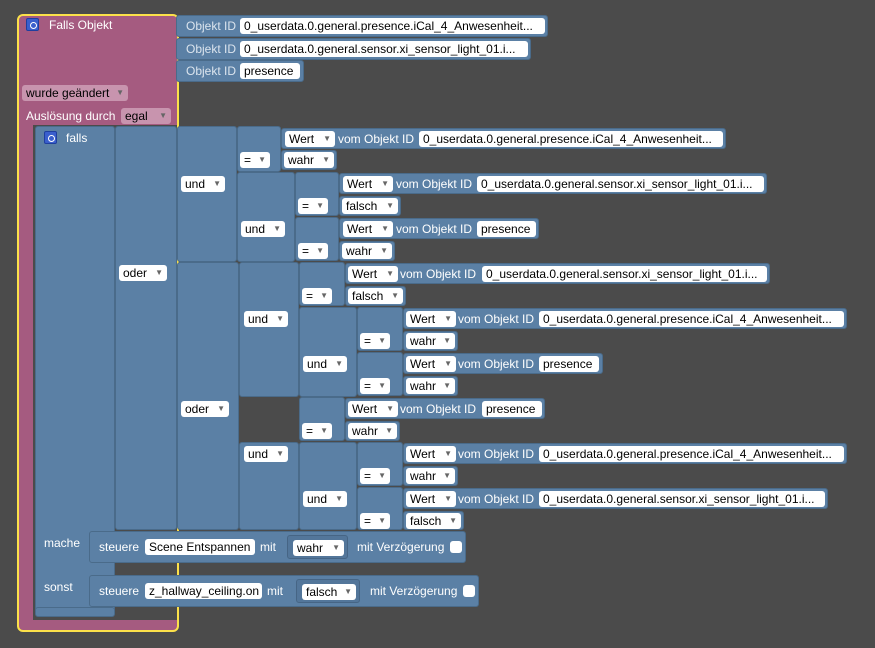 The height and width of the screenshot is (648, 875). I want to click on and-block-b12, so click(328, 352).